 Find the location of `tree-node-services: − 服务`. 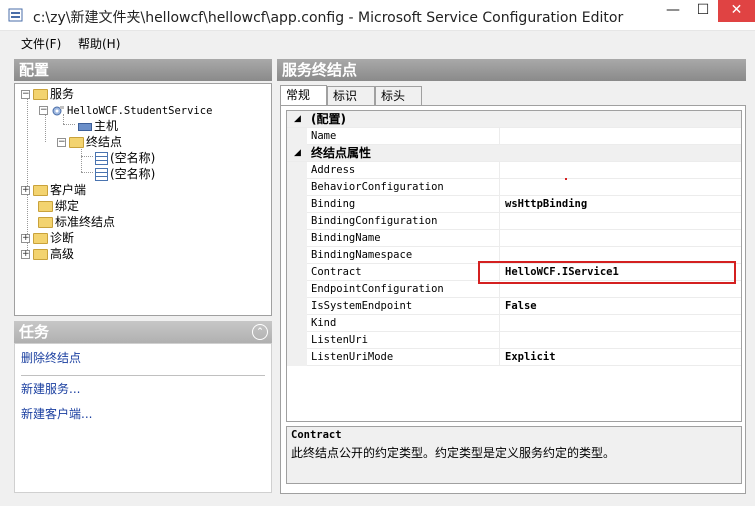

tree-node-services: − 服务 is located at coordinates (47, 94).